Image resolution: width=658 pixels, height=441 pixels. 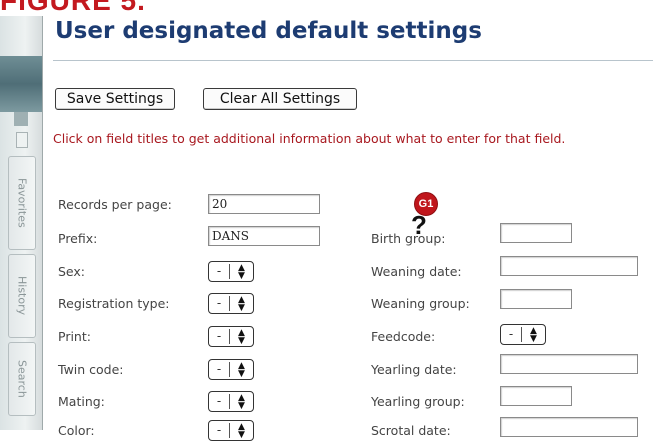 What do you see at coordinates (231, 303) in the screenshot?
I see `registration-type-select: - ▲ ▼` at bounding box center [231, 303].